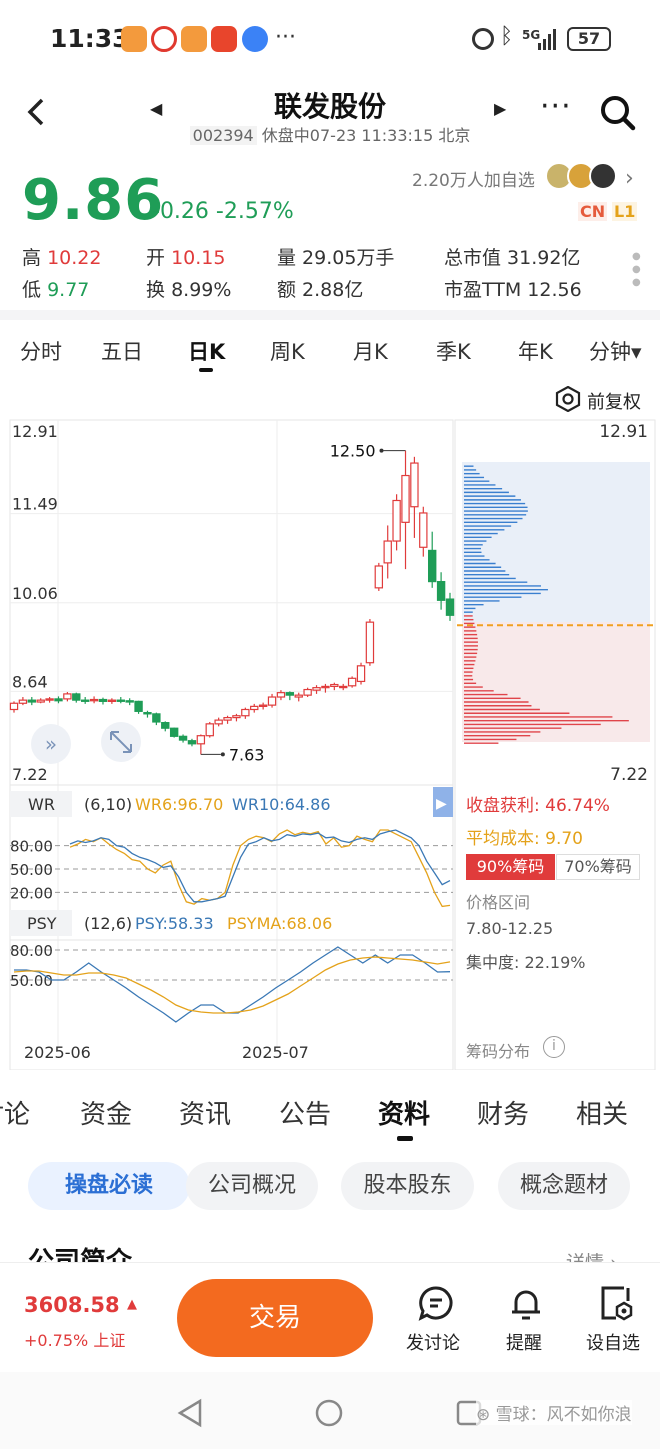  What do you see at coordinates (433, 1342) in the screenshot?
I see `discuss-label: 发讨论` at bounding box center [433, 1342].